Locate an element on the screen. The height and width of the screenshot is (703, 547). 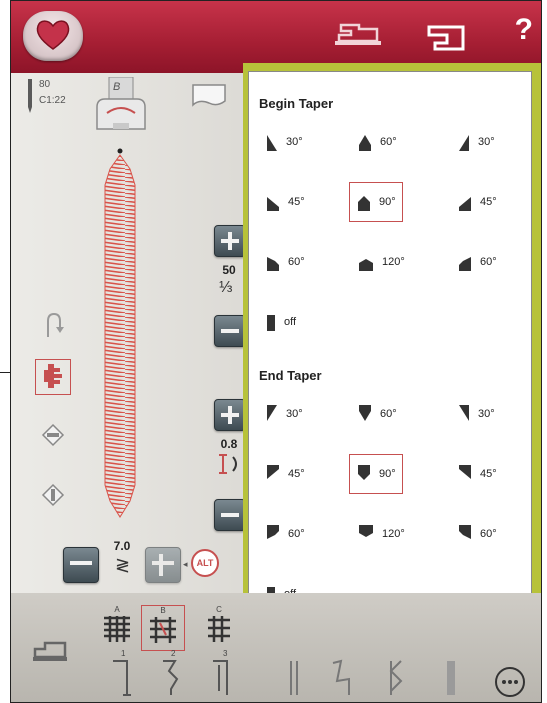
presser-foot: B is located at coordinates (121, 107).